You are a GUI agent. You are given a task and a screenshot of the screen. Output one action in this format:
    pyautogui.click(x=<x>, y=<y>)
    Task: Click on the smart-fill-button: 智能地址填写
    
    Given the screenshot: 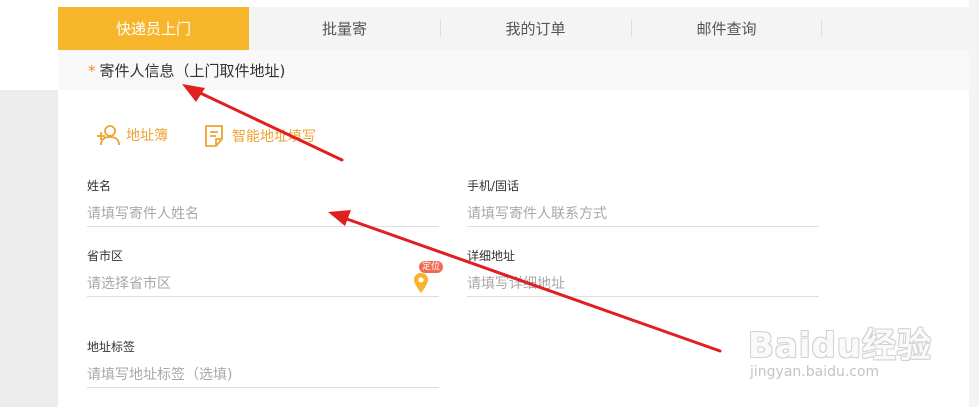 What is the action you would take?
    pyautogui.click(x=260, y=136)
    